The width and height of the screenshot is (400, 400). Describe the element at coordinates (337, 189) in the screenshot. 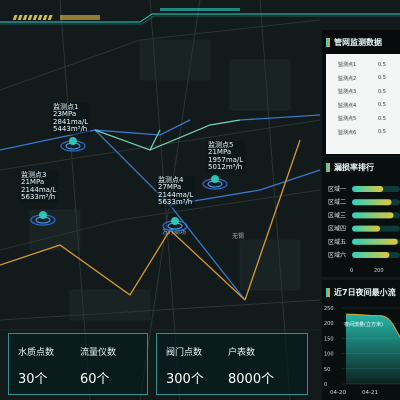

I see `leak-rank-category-label: 区域一` at that location.